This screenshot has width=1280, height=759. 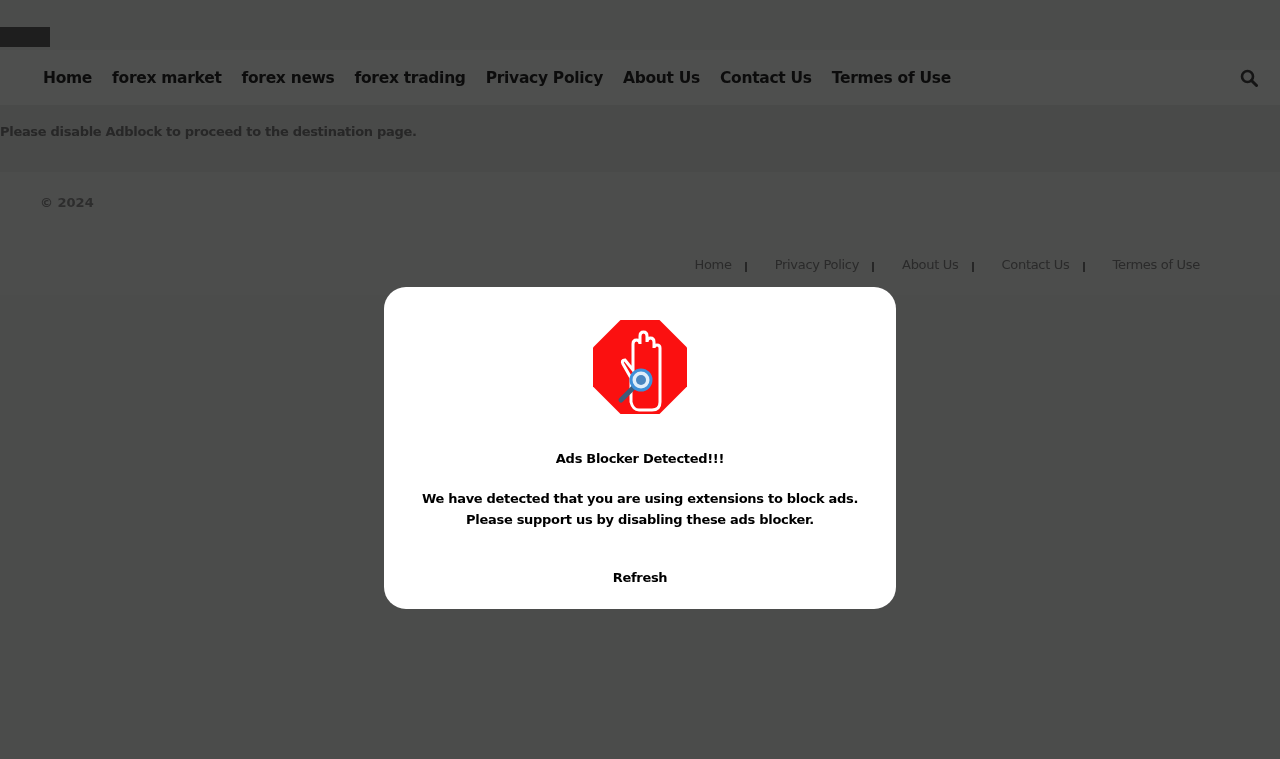 What do you see at coordinates (640, 367) in the screenshot?
I see `stop-hand-icon` at bounding box center [640, 367].